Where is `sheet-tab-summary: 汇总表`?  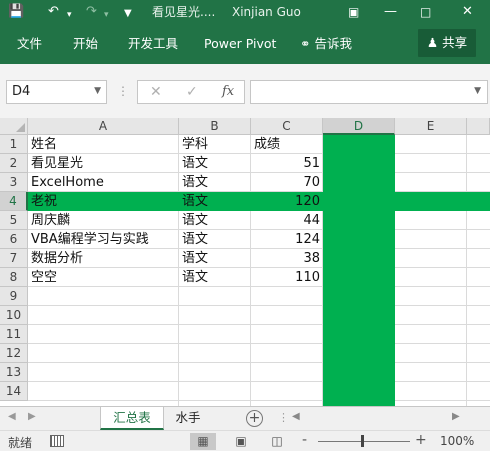 sheet-tab-summary: 汇总表 is located at coordinates (132, 418).